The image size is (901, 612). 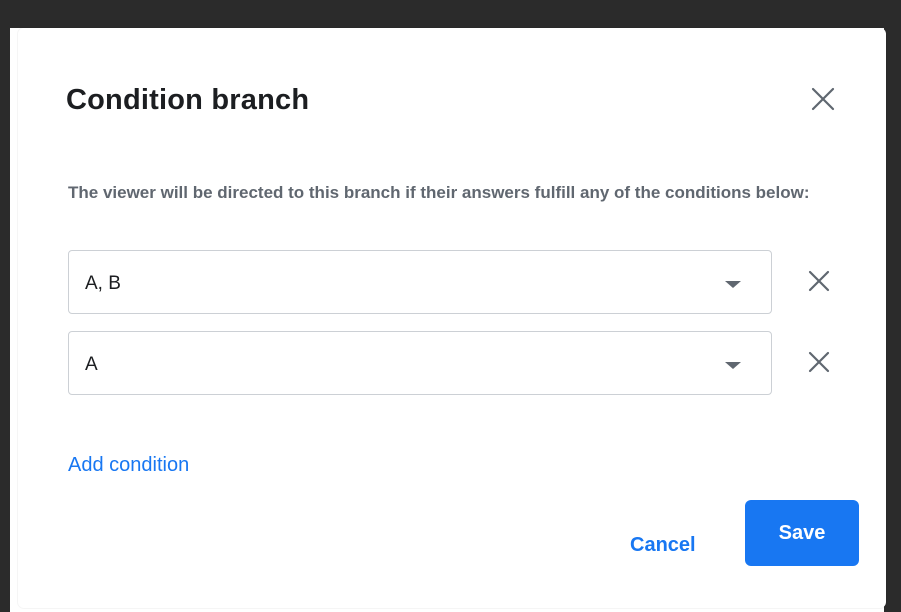 I want to click on overlay-left, so click(x=5, y=306).